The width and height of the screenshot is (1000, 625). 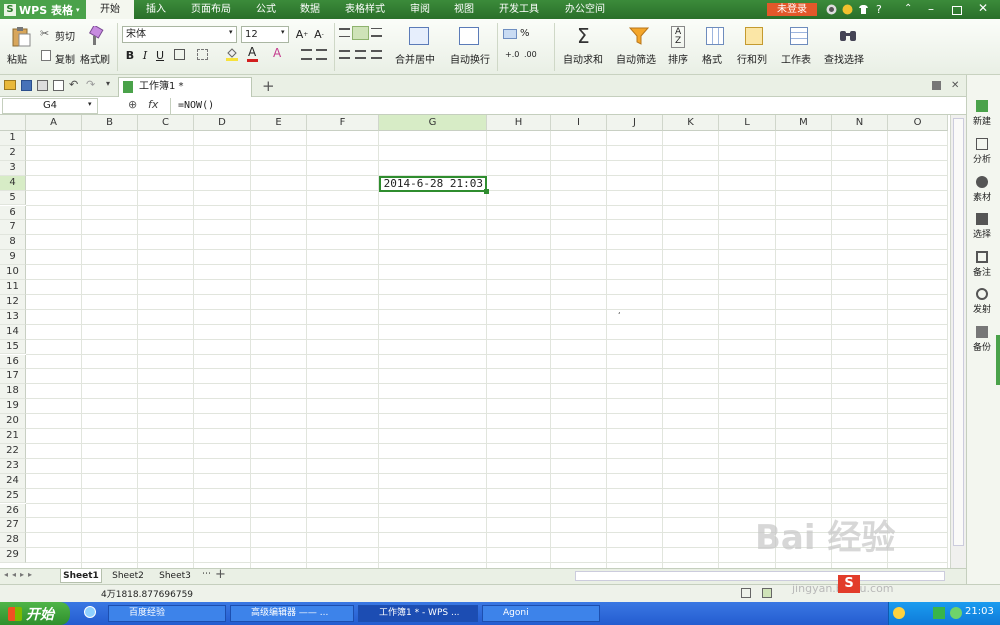 I want to click on format-button: 格式, so click(x=712, y=58).